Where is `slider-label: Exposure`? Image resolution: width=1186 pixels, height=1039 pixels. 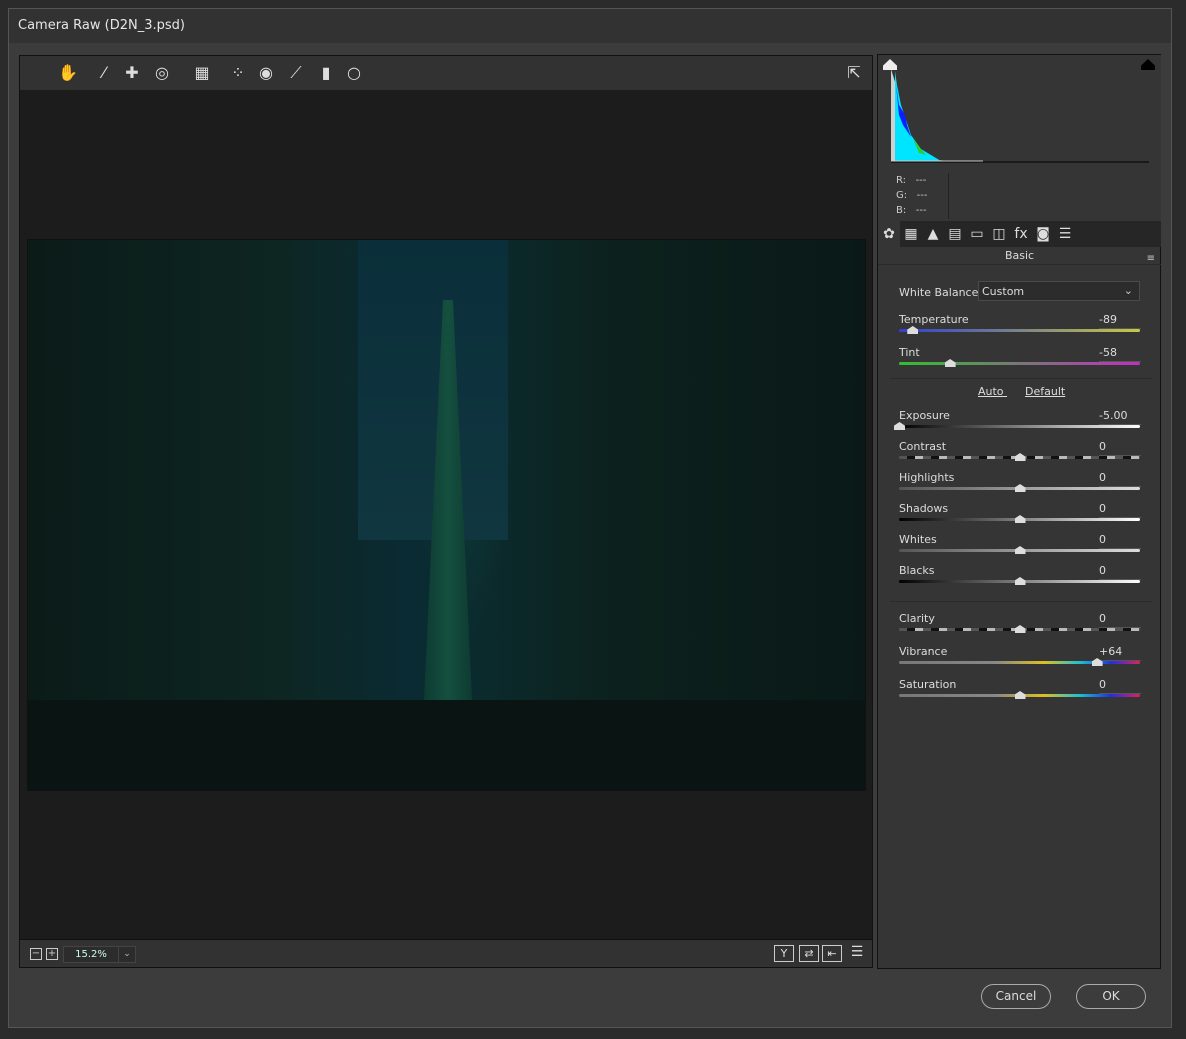 slider-label: Exposure is located at coordinates (924, 415).